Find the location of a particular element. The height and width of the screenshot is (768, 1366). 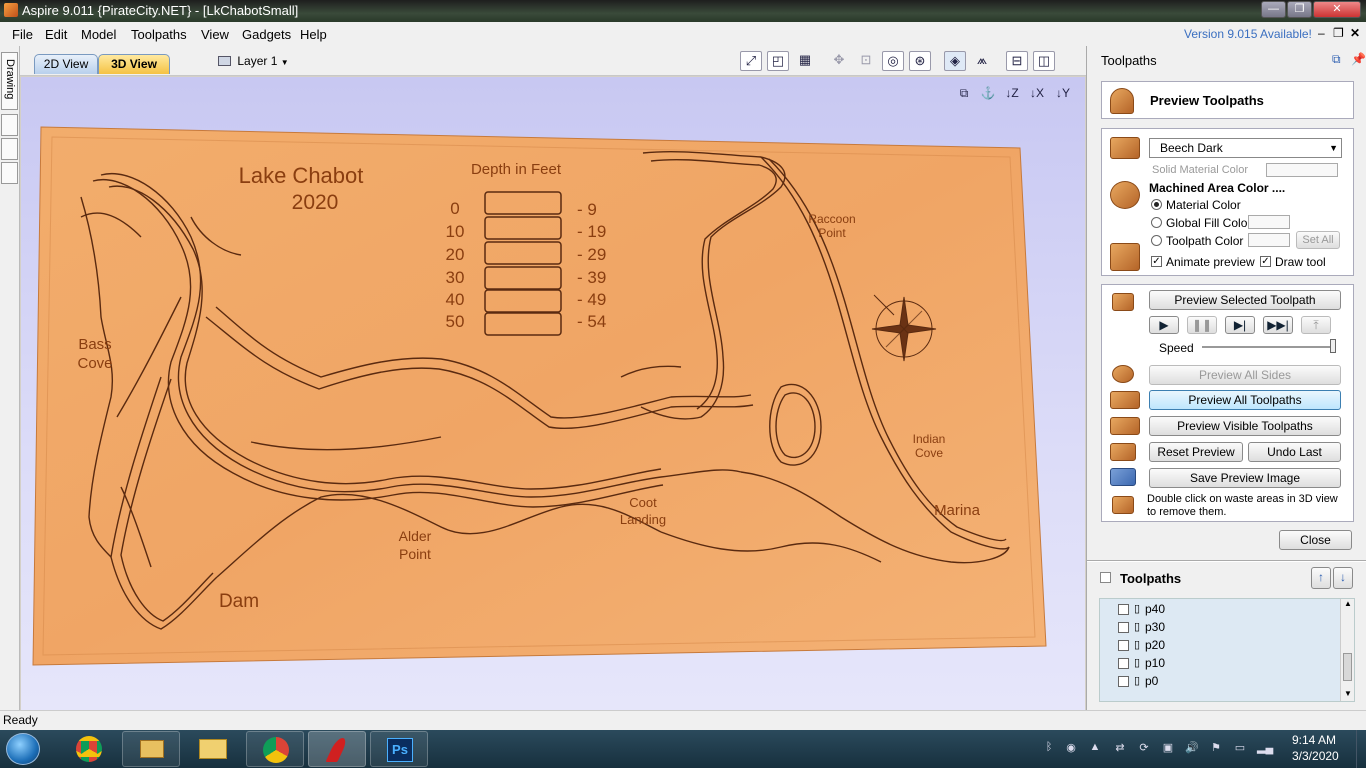

to-top-icon: ⤒ is located at coordinates (1316, 325).